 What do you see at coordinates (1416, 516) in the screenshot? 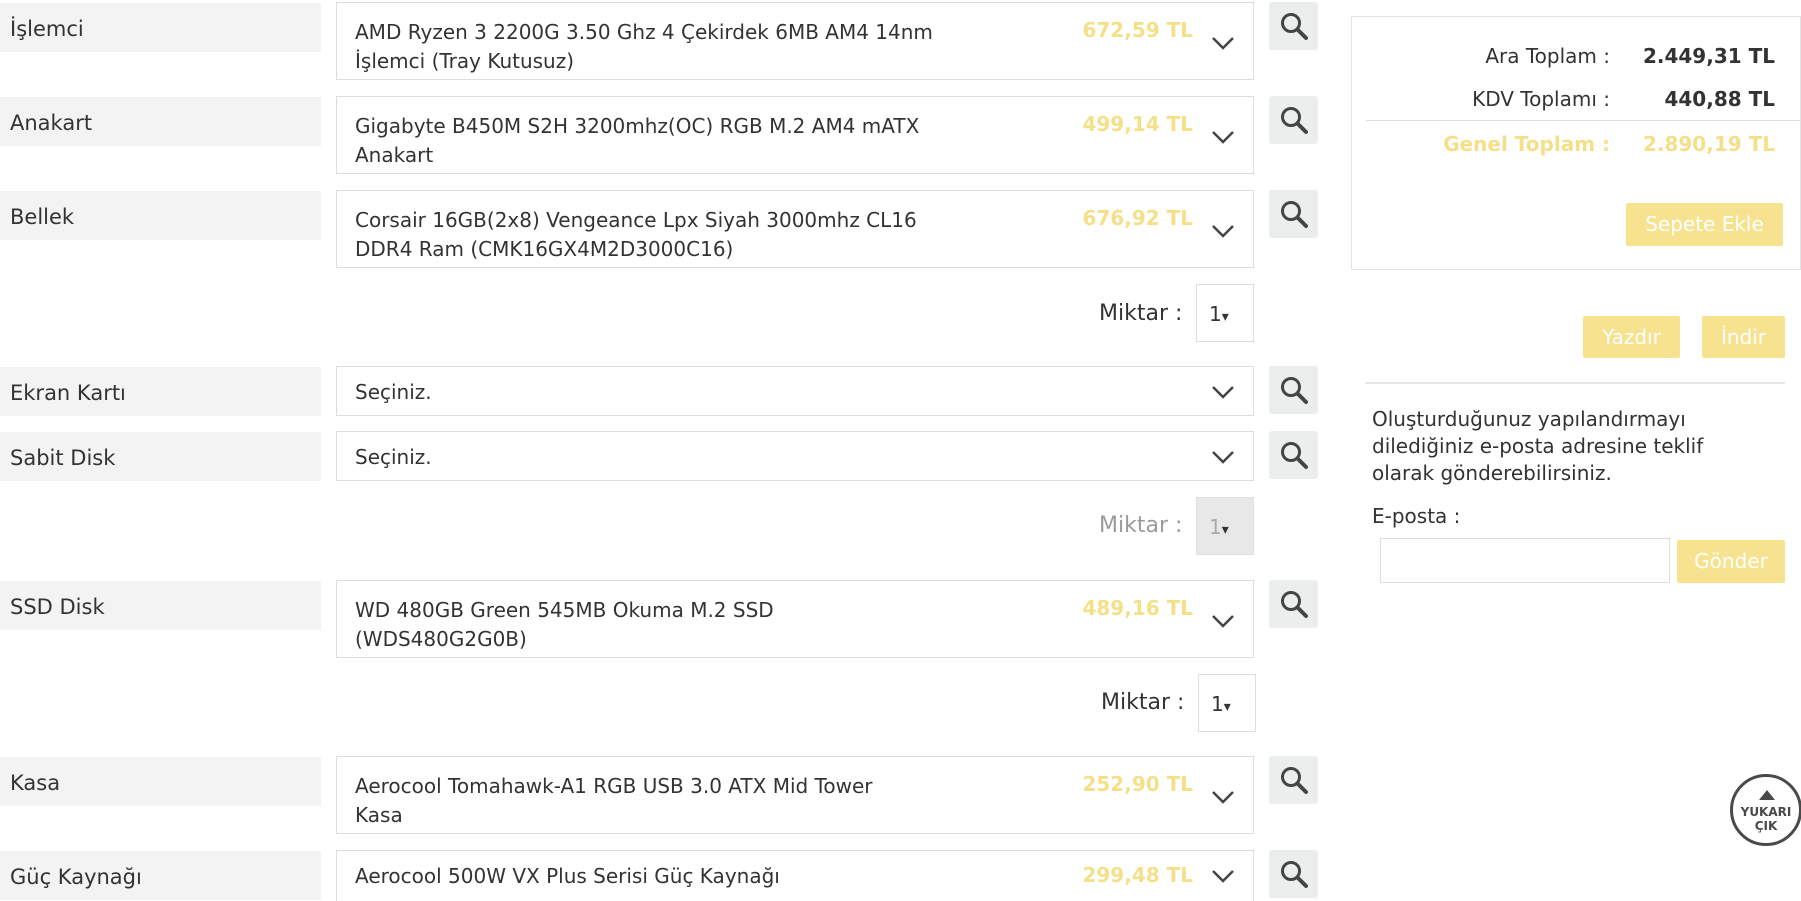
I see `email-label: E-posta :` at bounding box center [1416, 516].